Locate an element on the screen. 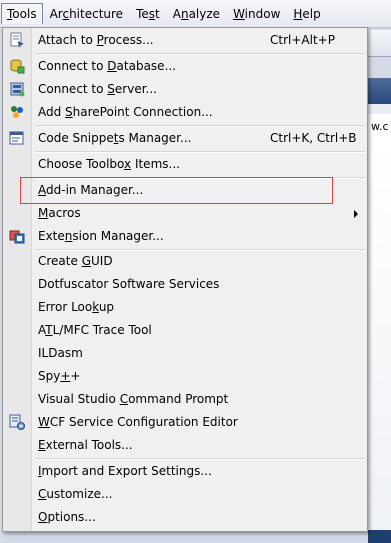 The width and height of the screenshot is (391, 543). code-snippets-icon is located at coordinates (17, 138).